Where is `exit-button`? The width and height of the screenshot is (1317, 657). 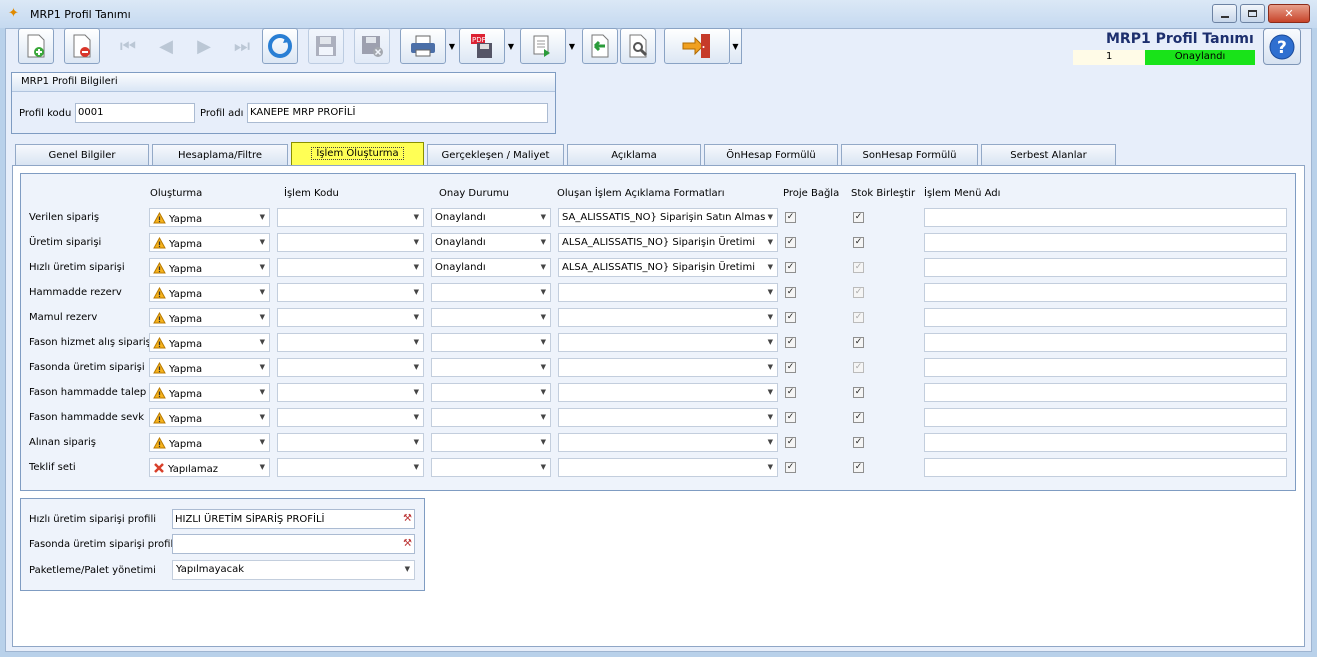 exit-button is located at coordinates (697, 46).